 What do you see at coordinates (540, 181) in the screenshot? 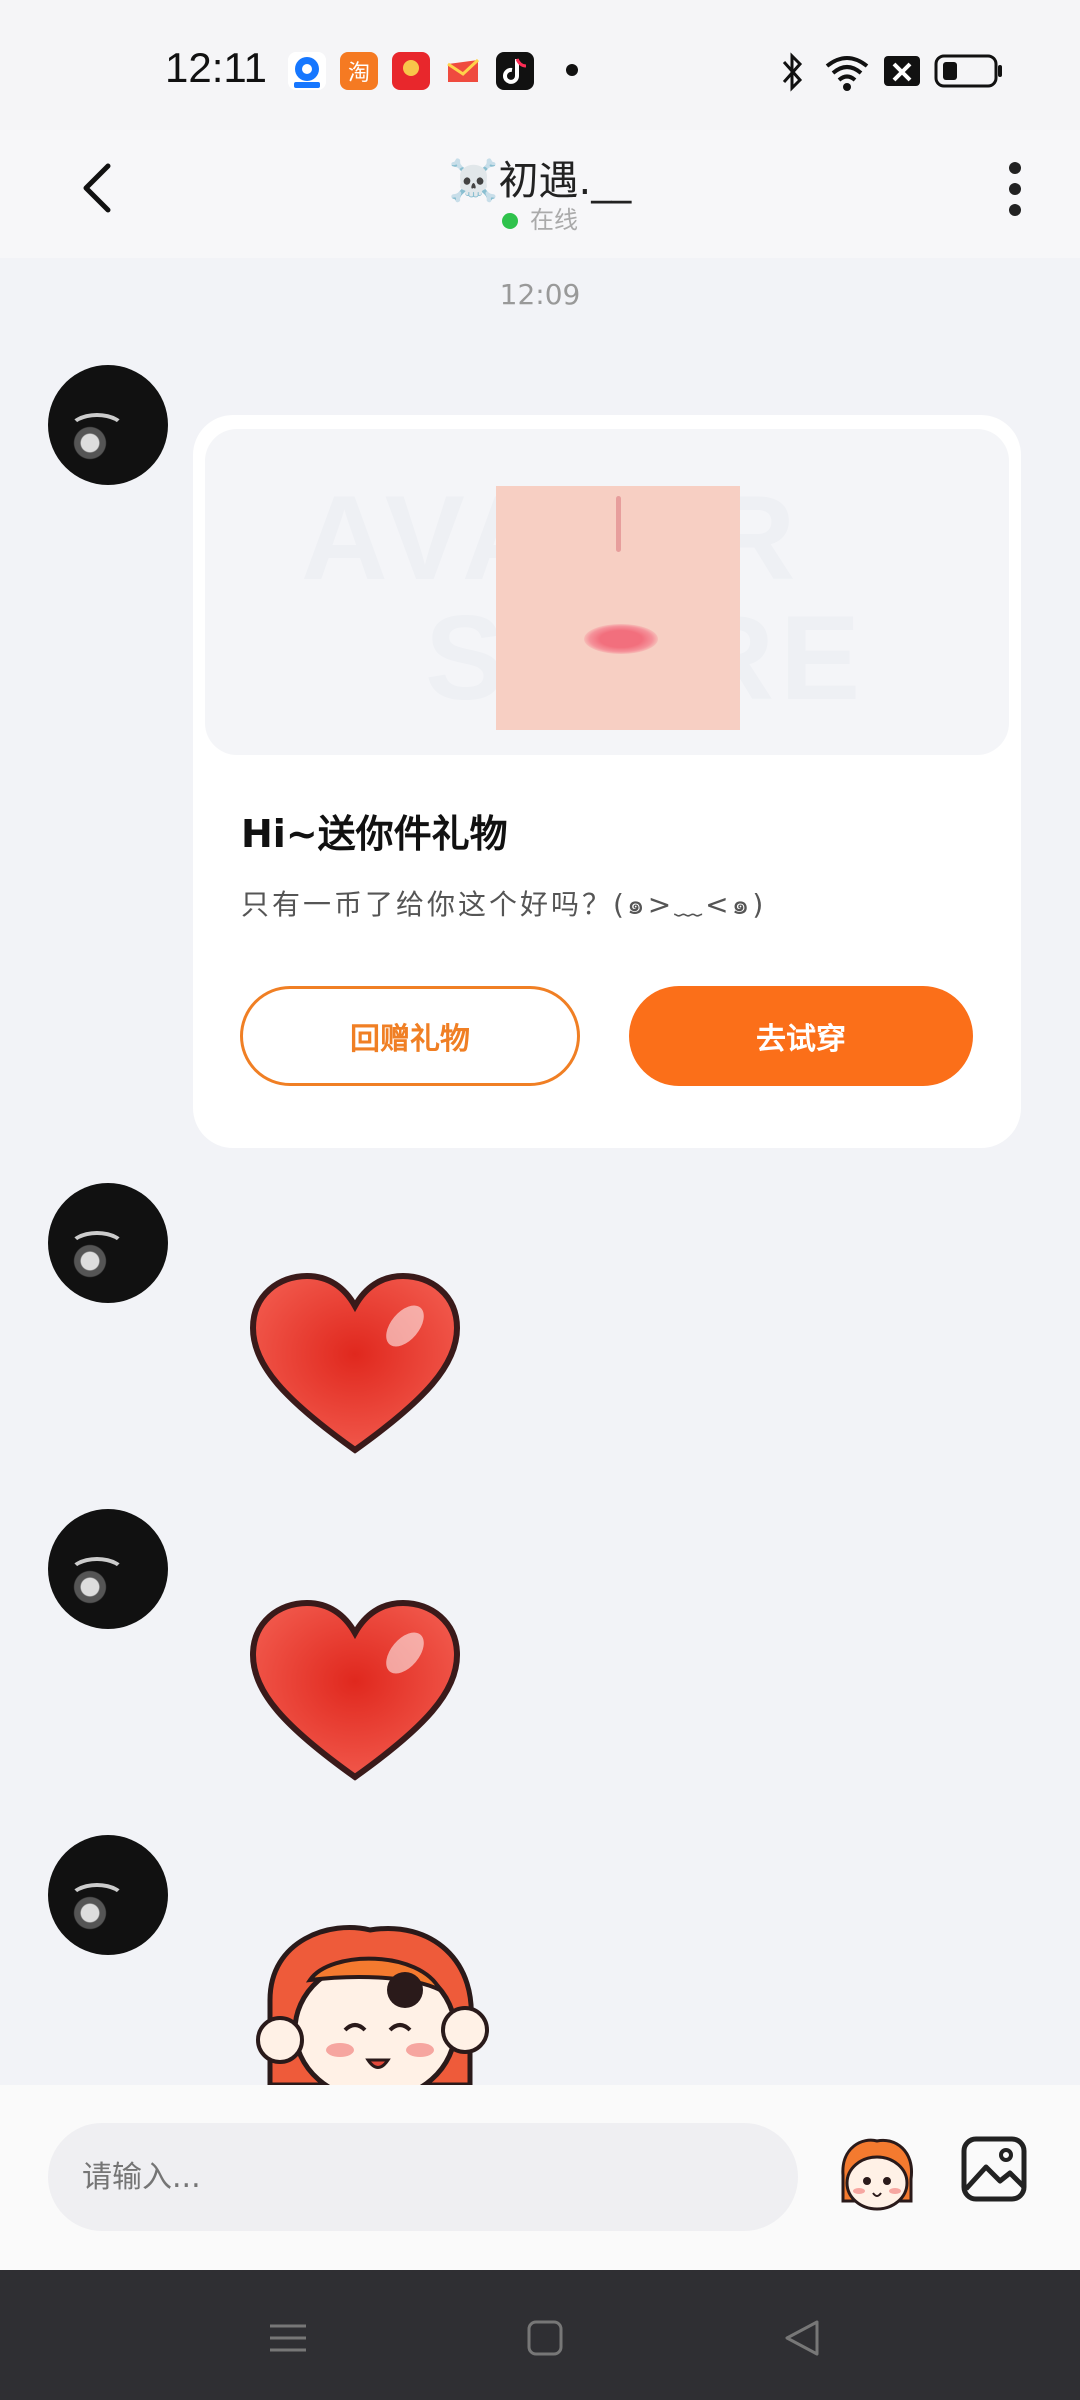
I see `contact-name: ☠️初遇.__` at bounding box center [540, 181].